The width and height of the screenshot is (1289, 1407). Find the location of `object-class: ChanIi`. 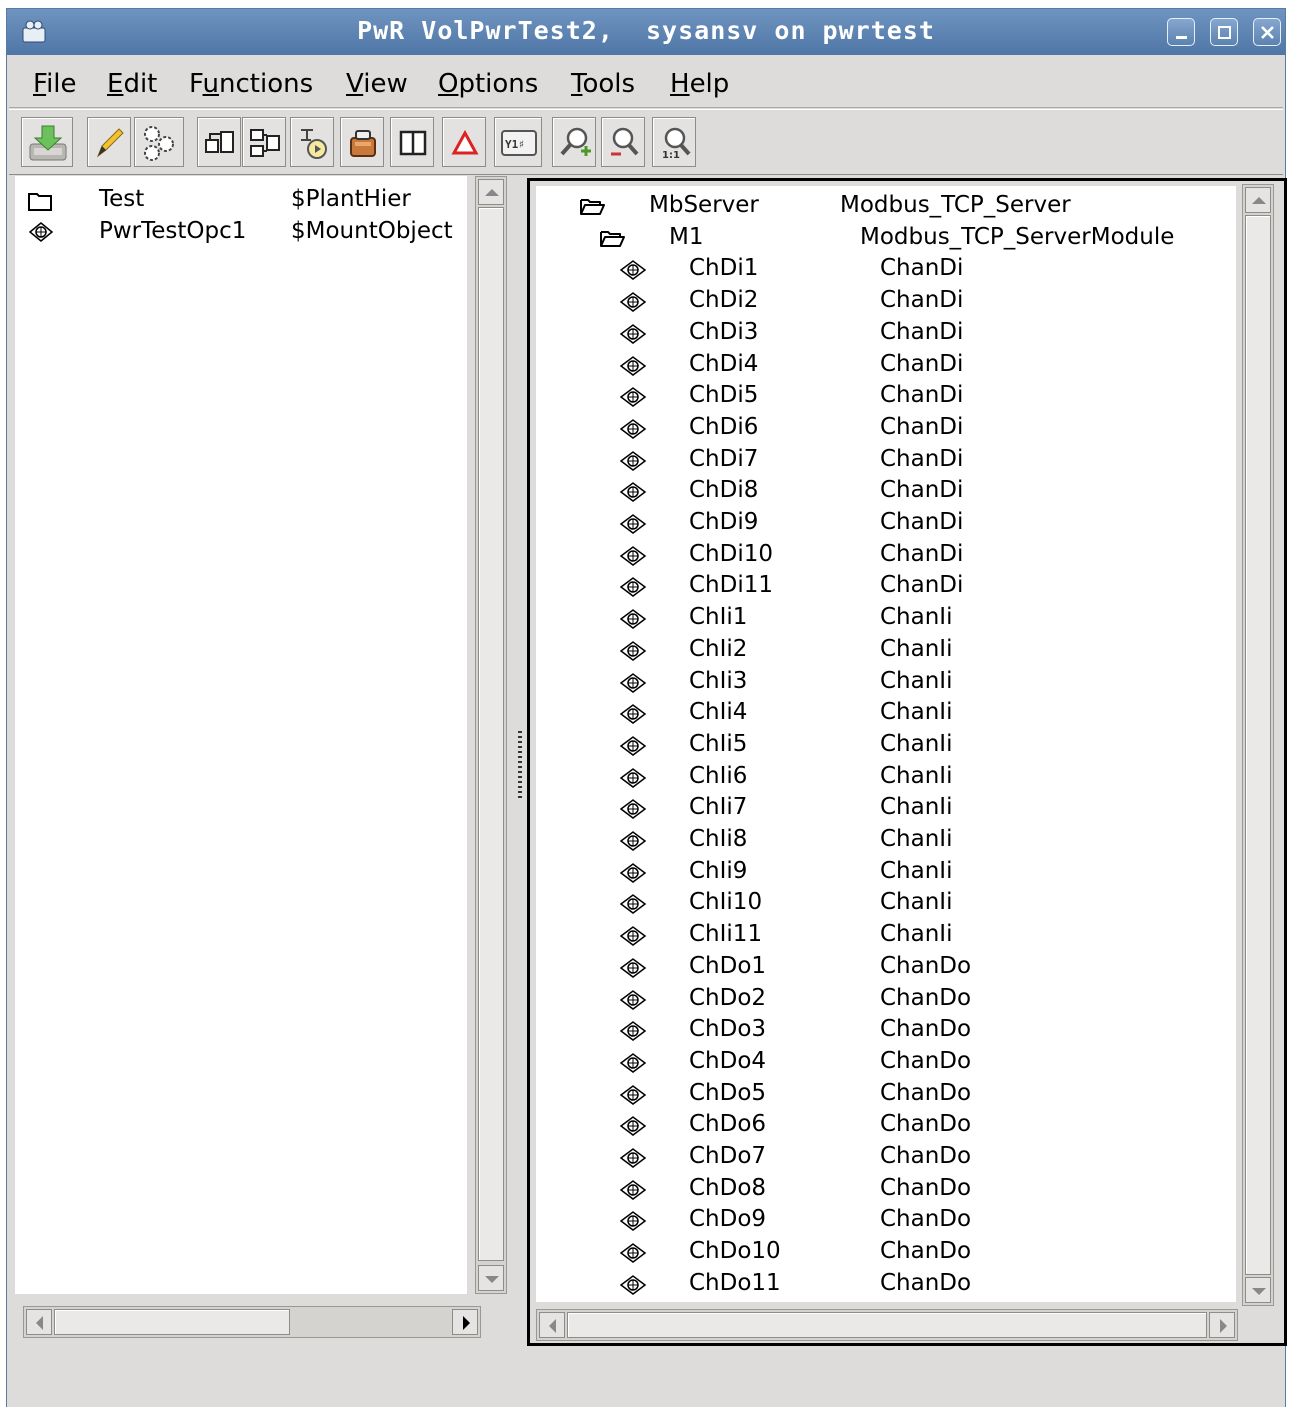

object-class: ChanIi is located at coordinates (916, 839).